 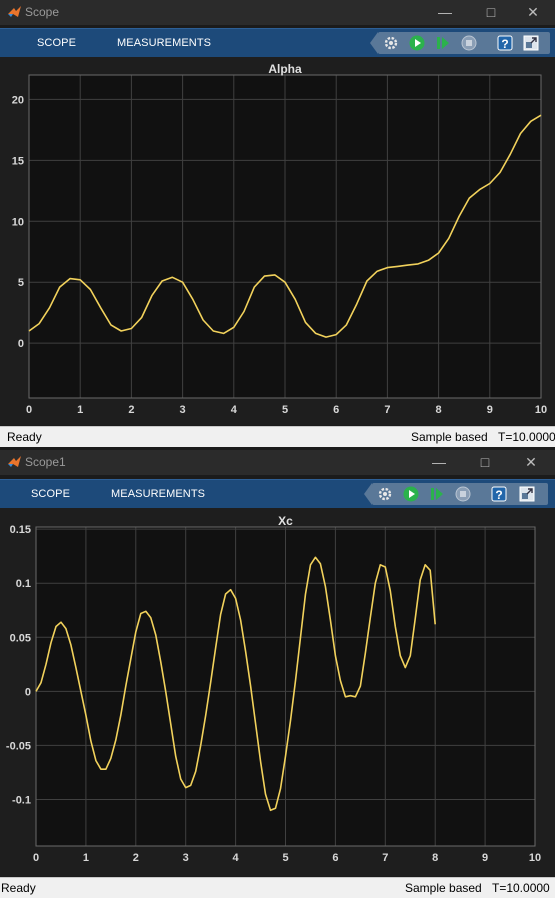 I want to click on y-tick-label: 15, so click(x=18, y=161).